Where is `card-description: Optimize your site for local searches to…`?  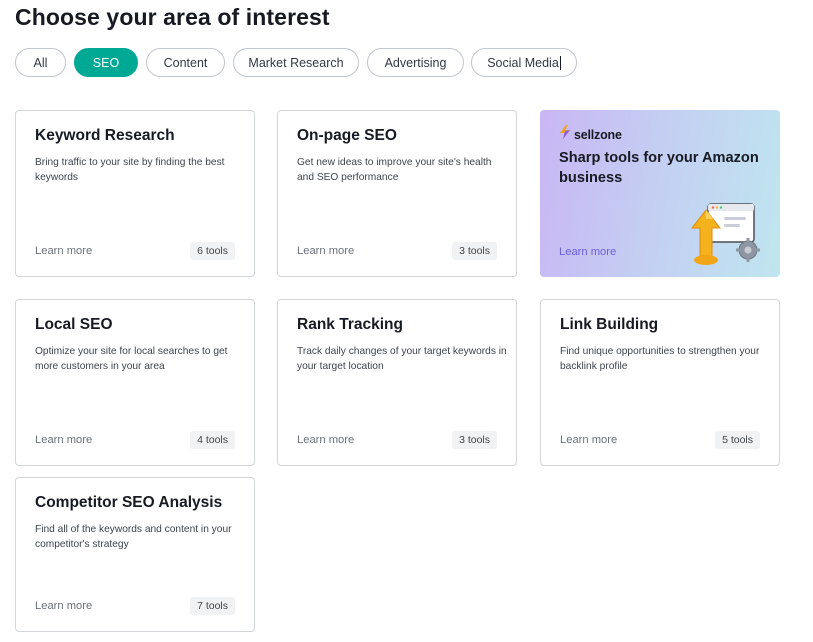
card-description: Optimize your site for local searches to… is located at coordinates (131, 359).